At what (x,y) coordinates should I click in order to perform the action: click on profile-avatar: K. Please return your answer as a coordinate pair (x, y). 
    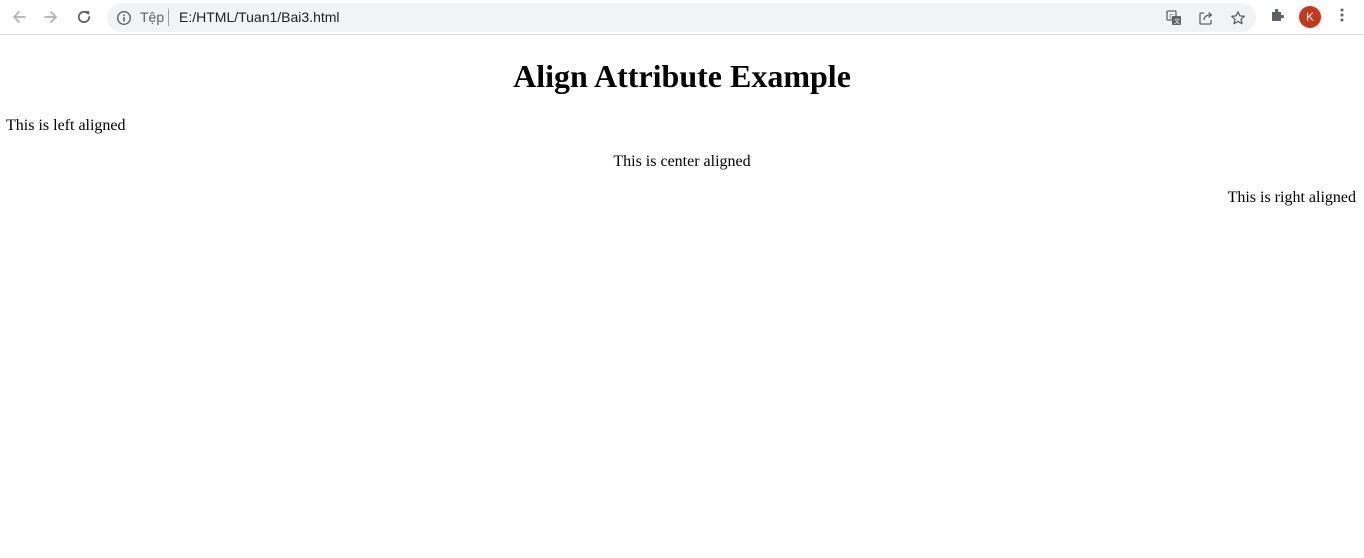
    Looking at the image, I should click on (1310, 17).